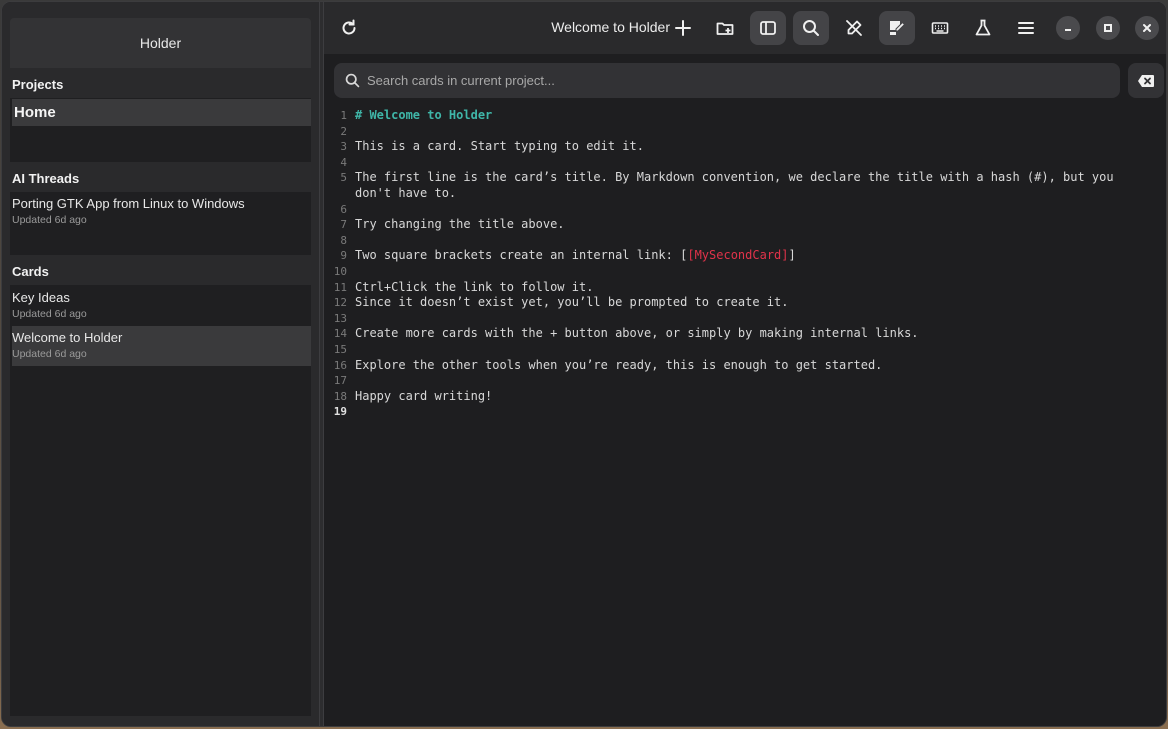 The height and width of the screenshot is (729, 1168). I want to click on experiments-button, so click(983, 28).